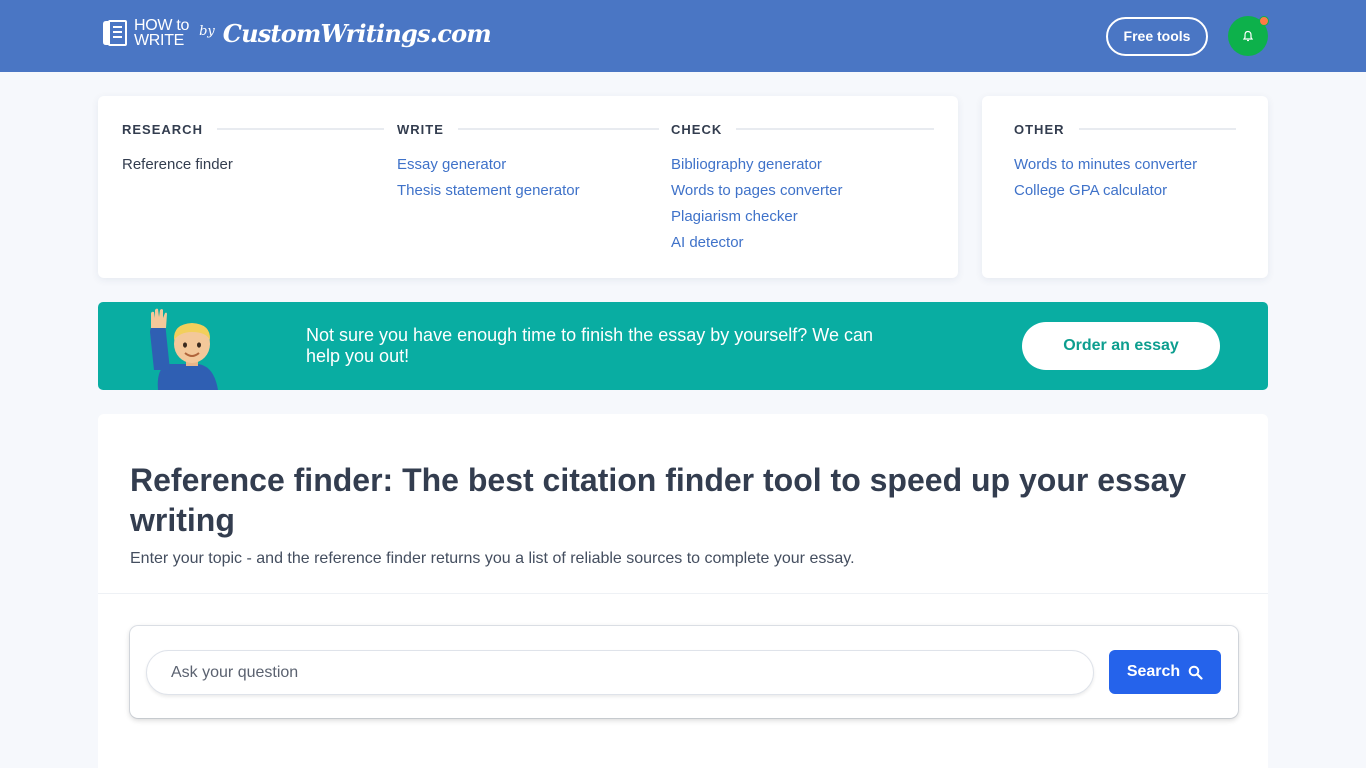 The height and width of the screenshot is (768, 1366). I want to click on search-button: Search, so click(1165, 672).